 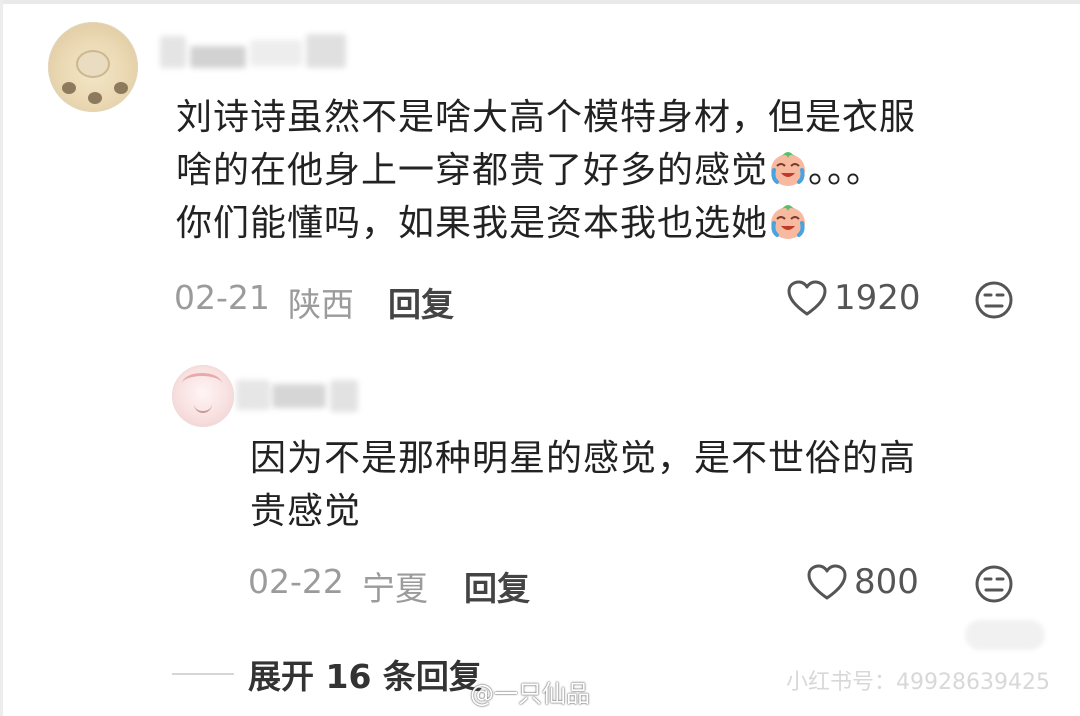 What do you see at coordinates (540, 2) in the screenshot?
I see `top-edge` at bounding box center [540, 2].